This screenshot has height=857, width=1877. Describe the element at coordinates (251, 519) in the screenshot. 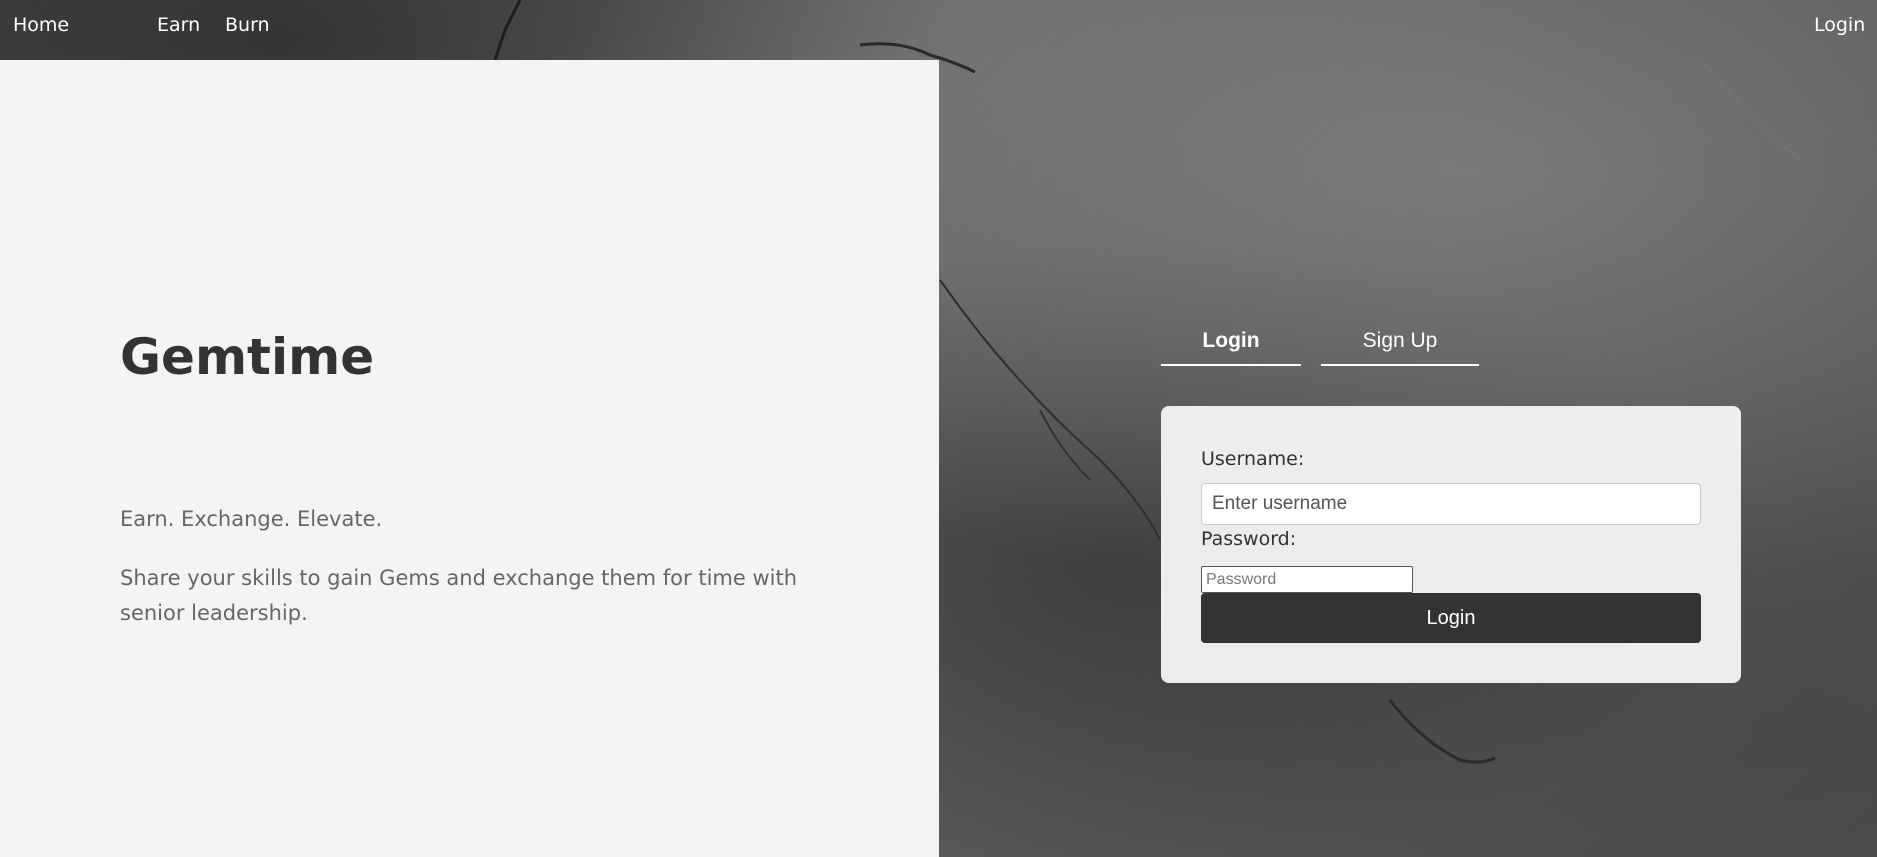

I see `tagline: Earn. Exchange. Elevate.` at that location.